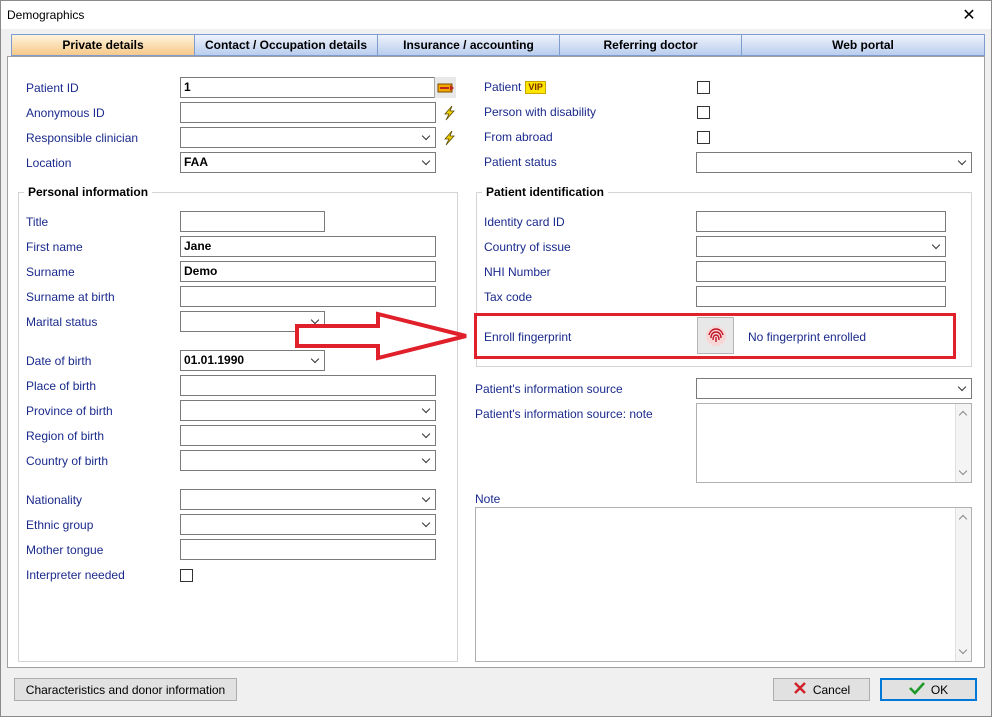  What do you see at coordinates (703, 137) in the screenshot?
I see `from-abroad-checkbox` at bounding box center [703, 137].